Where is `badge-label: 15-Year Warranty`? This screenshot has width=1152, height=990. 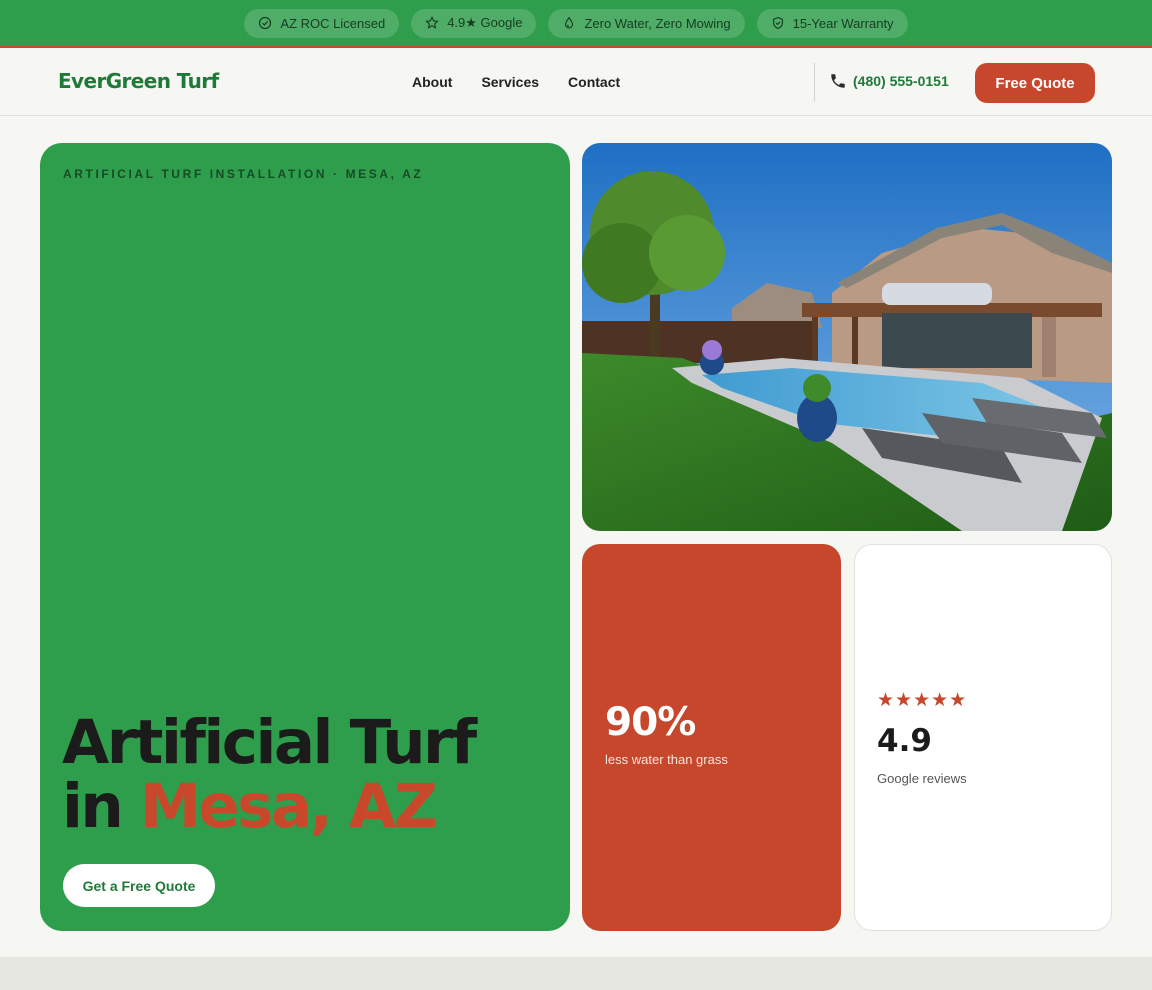 badge-label: 15-Year Warranty is located at coordinates (843, 23).